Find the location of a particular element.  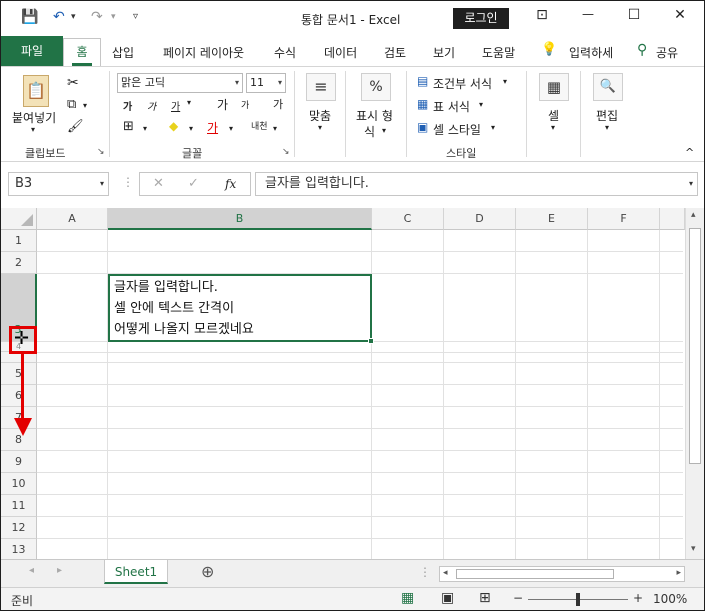

number-format-dropdown-icon: ▾ is located at coordinates (384, 130).